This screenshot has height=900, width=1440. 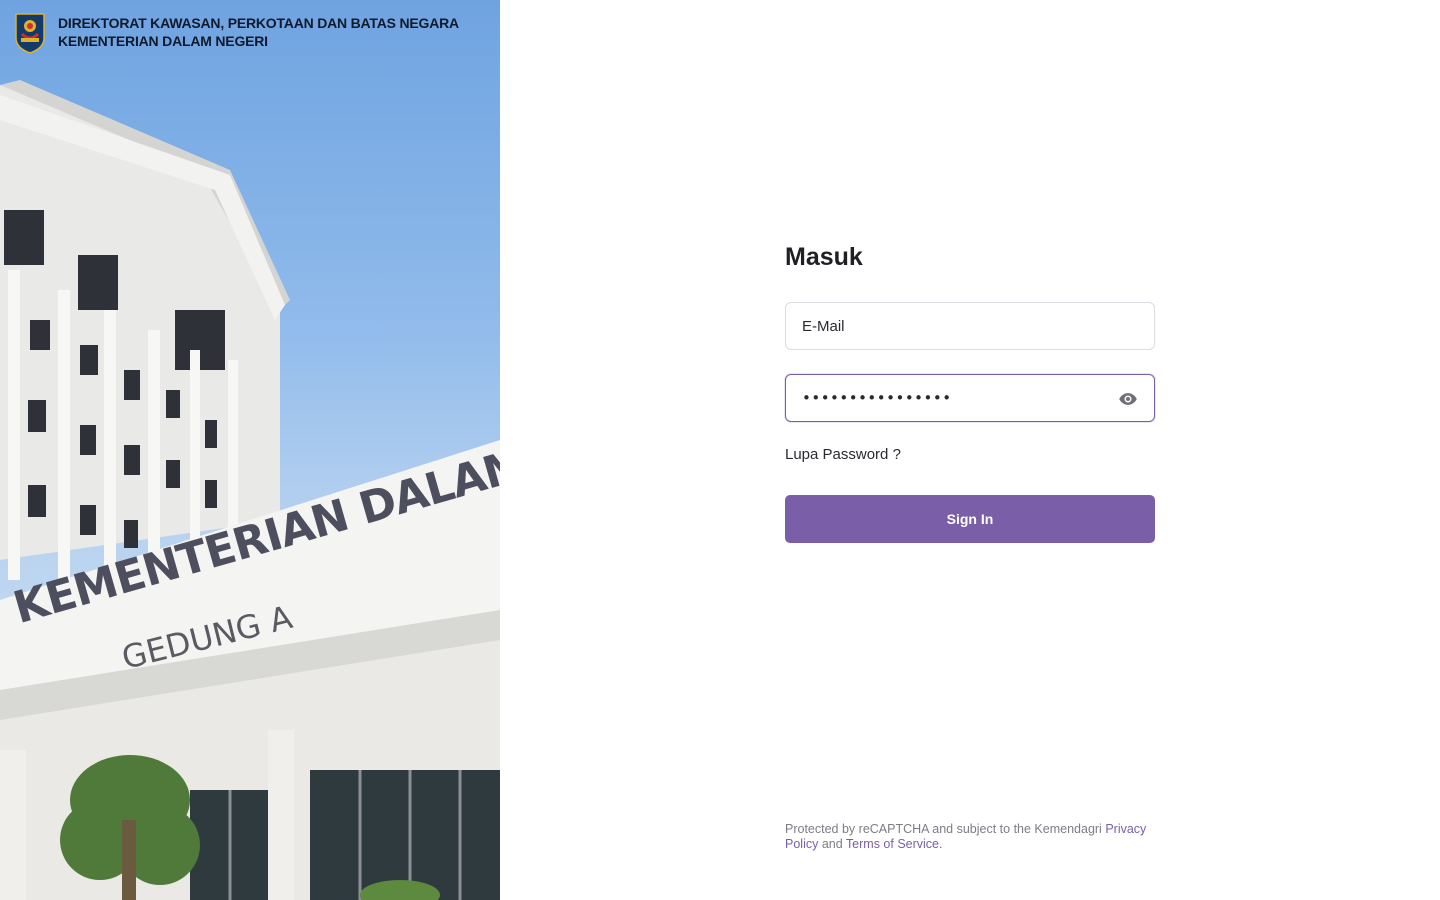 What do you see at coordinates (843, 454) in the screenshot?
I see `forgot-password-link: Lupa Password ?` at bounding box center [843, 454].